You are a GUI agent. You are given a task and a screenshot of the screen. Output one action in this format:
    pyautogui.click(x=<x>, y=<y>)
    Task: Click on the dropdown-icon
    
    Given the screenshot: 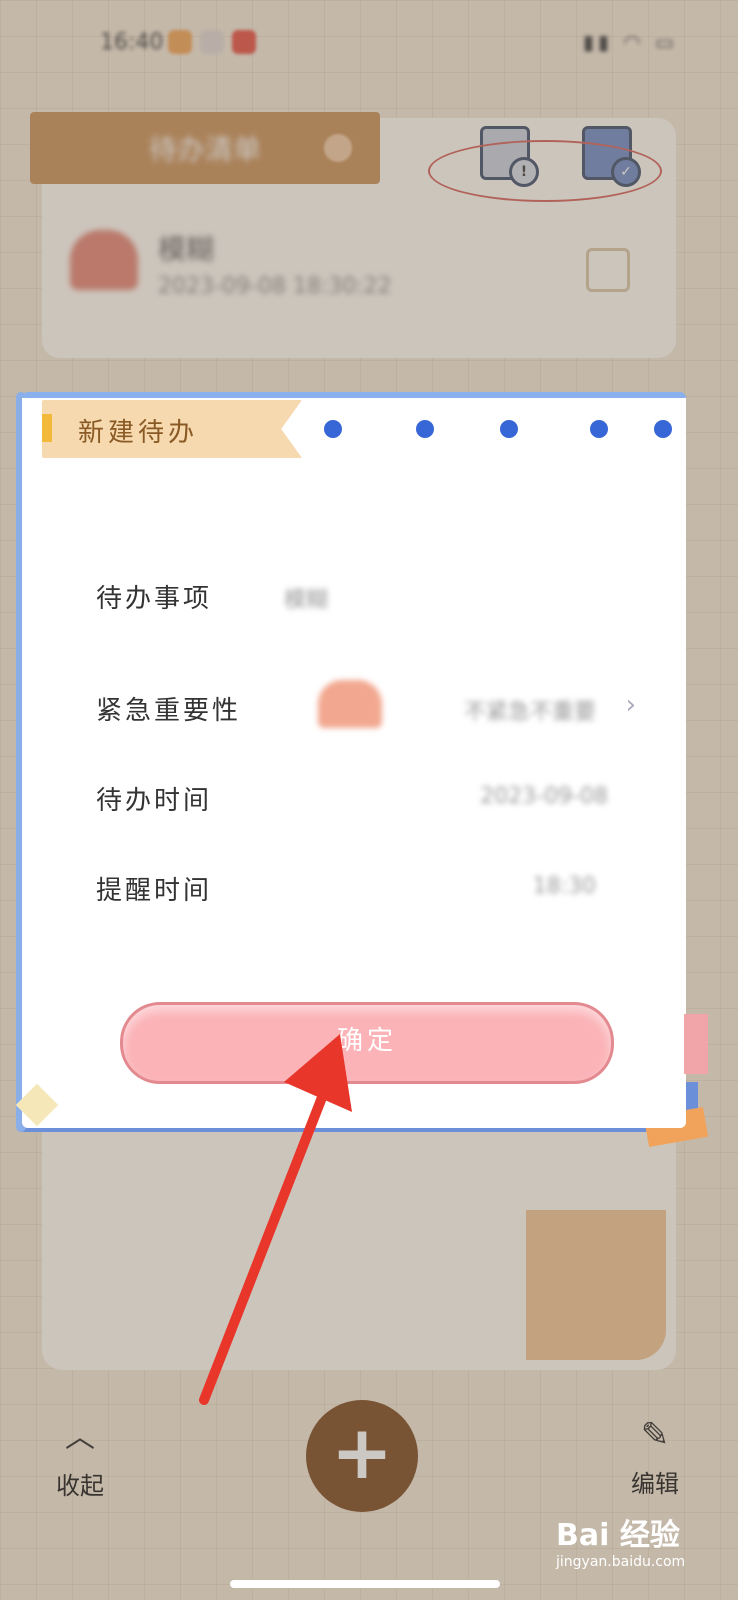 What is the action you would take?
    pyautogui.click(x=338, y=148)
    